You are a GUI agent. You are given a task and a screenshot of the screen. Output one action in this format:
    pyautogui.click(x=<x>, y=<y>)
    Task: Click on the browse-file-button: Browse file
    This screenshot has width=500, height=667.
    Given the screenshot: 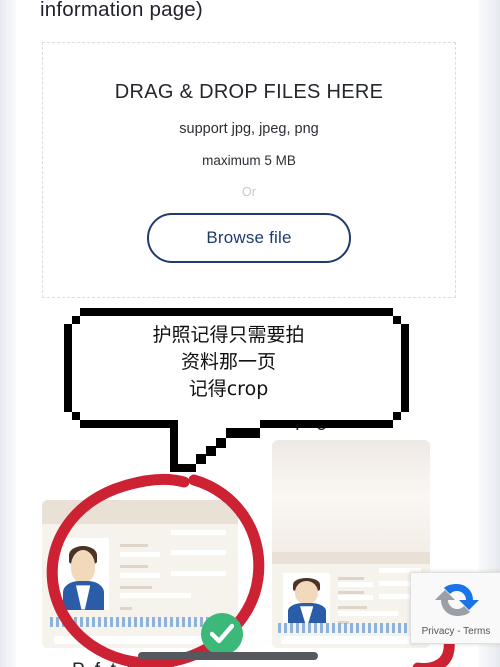 What is the action you would take?
    pyautogui.click(x=249, y=238)
    